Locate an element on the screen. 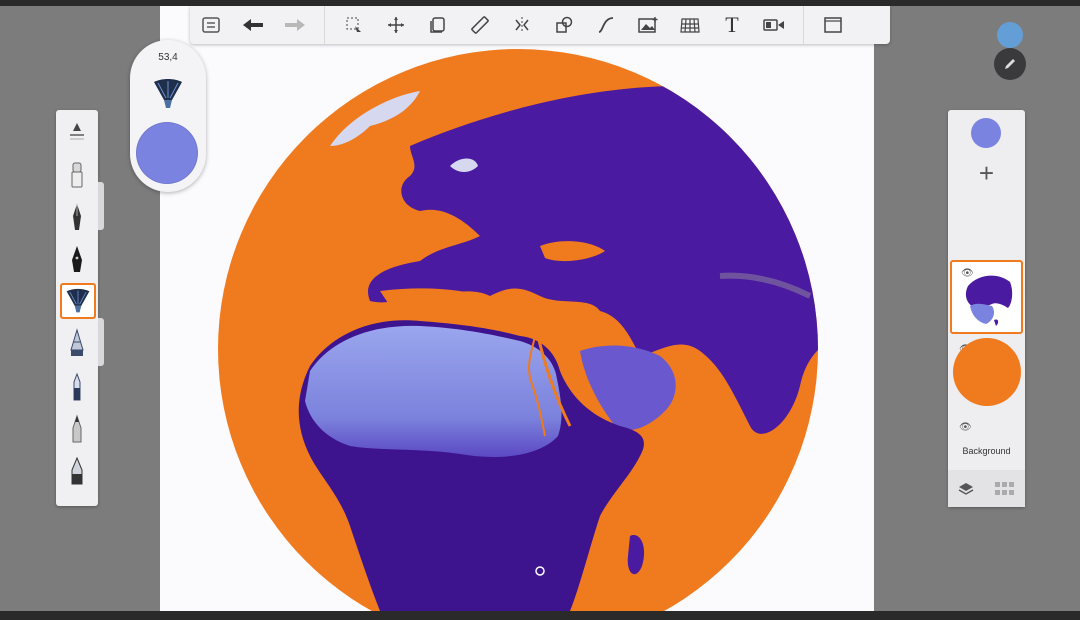  orange-layer-thumbnail is located at coordinates (987, 372).